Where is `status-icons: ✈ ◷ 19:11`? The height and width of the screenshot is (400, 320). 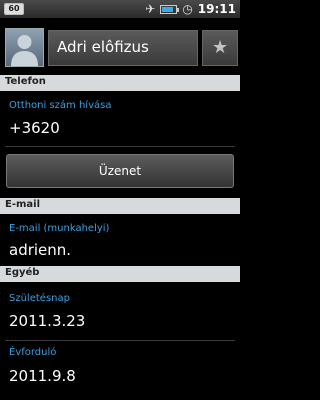 status-icons: ✈ ◷ 19:11 is located at coordinates (190, 9).